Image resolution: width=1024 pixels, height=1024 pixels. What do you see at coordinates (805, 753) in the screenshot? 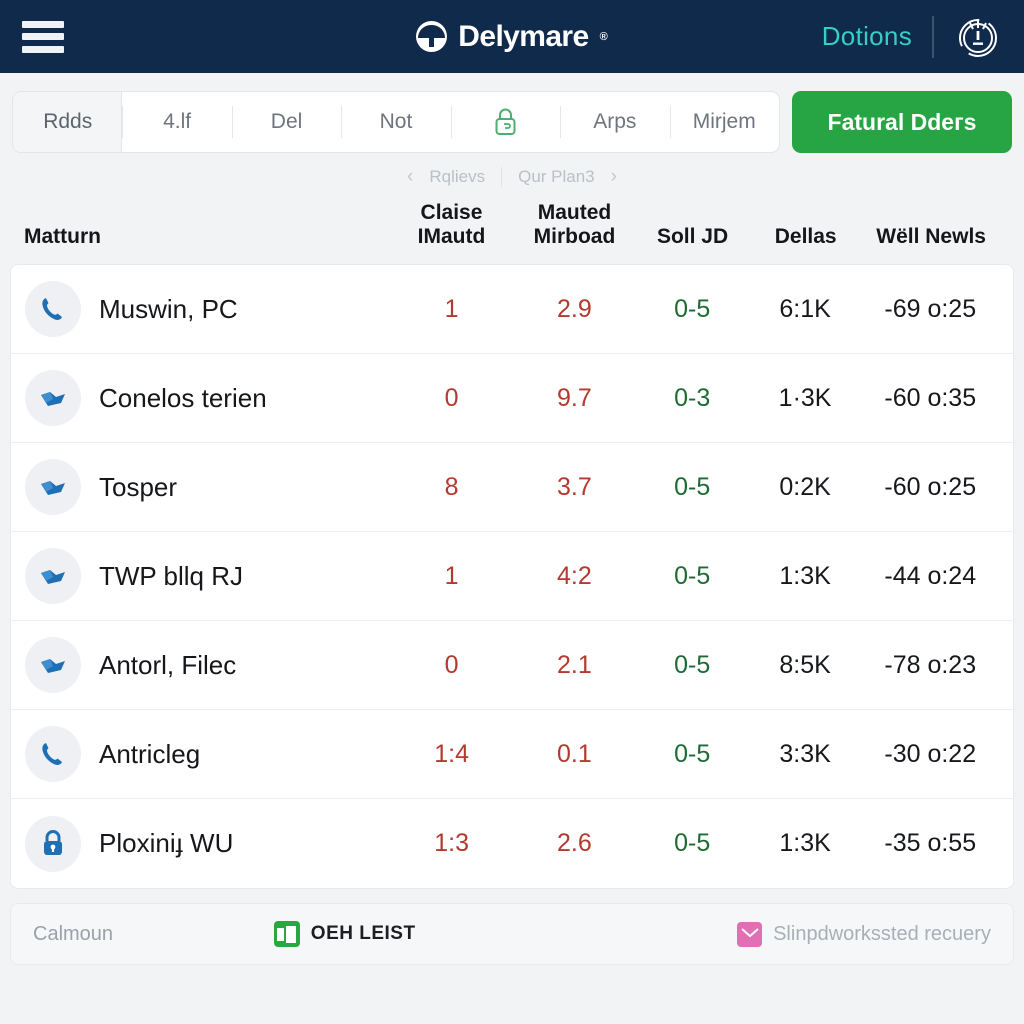
I see `row-dellas: 3:3K` at bounding box center [805, 753].